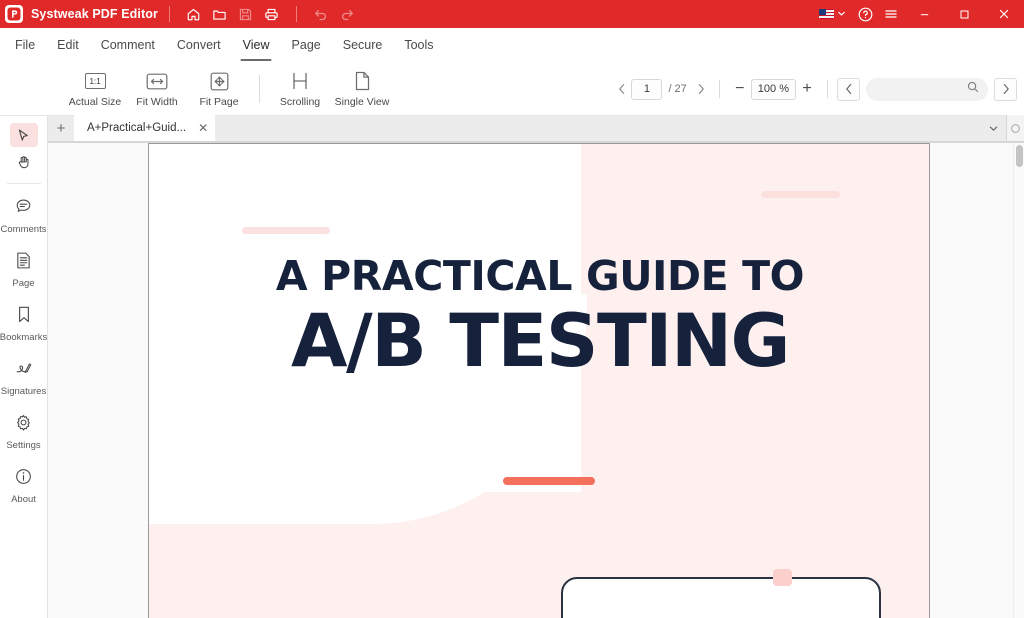 This screenshot has width=1024, height=618. I want to click on fit-page-button: Fit Page, so click(219, 89).